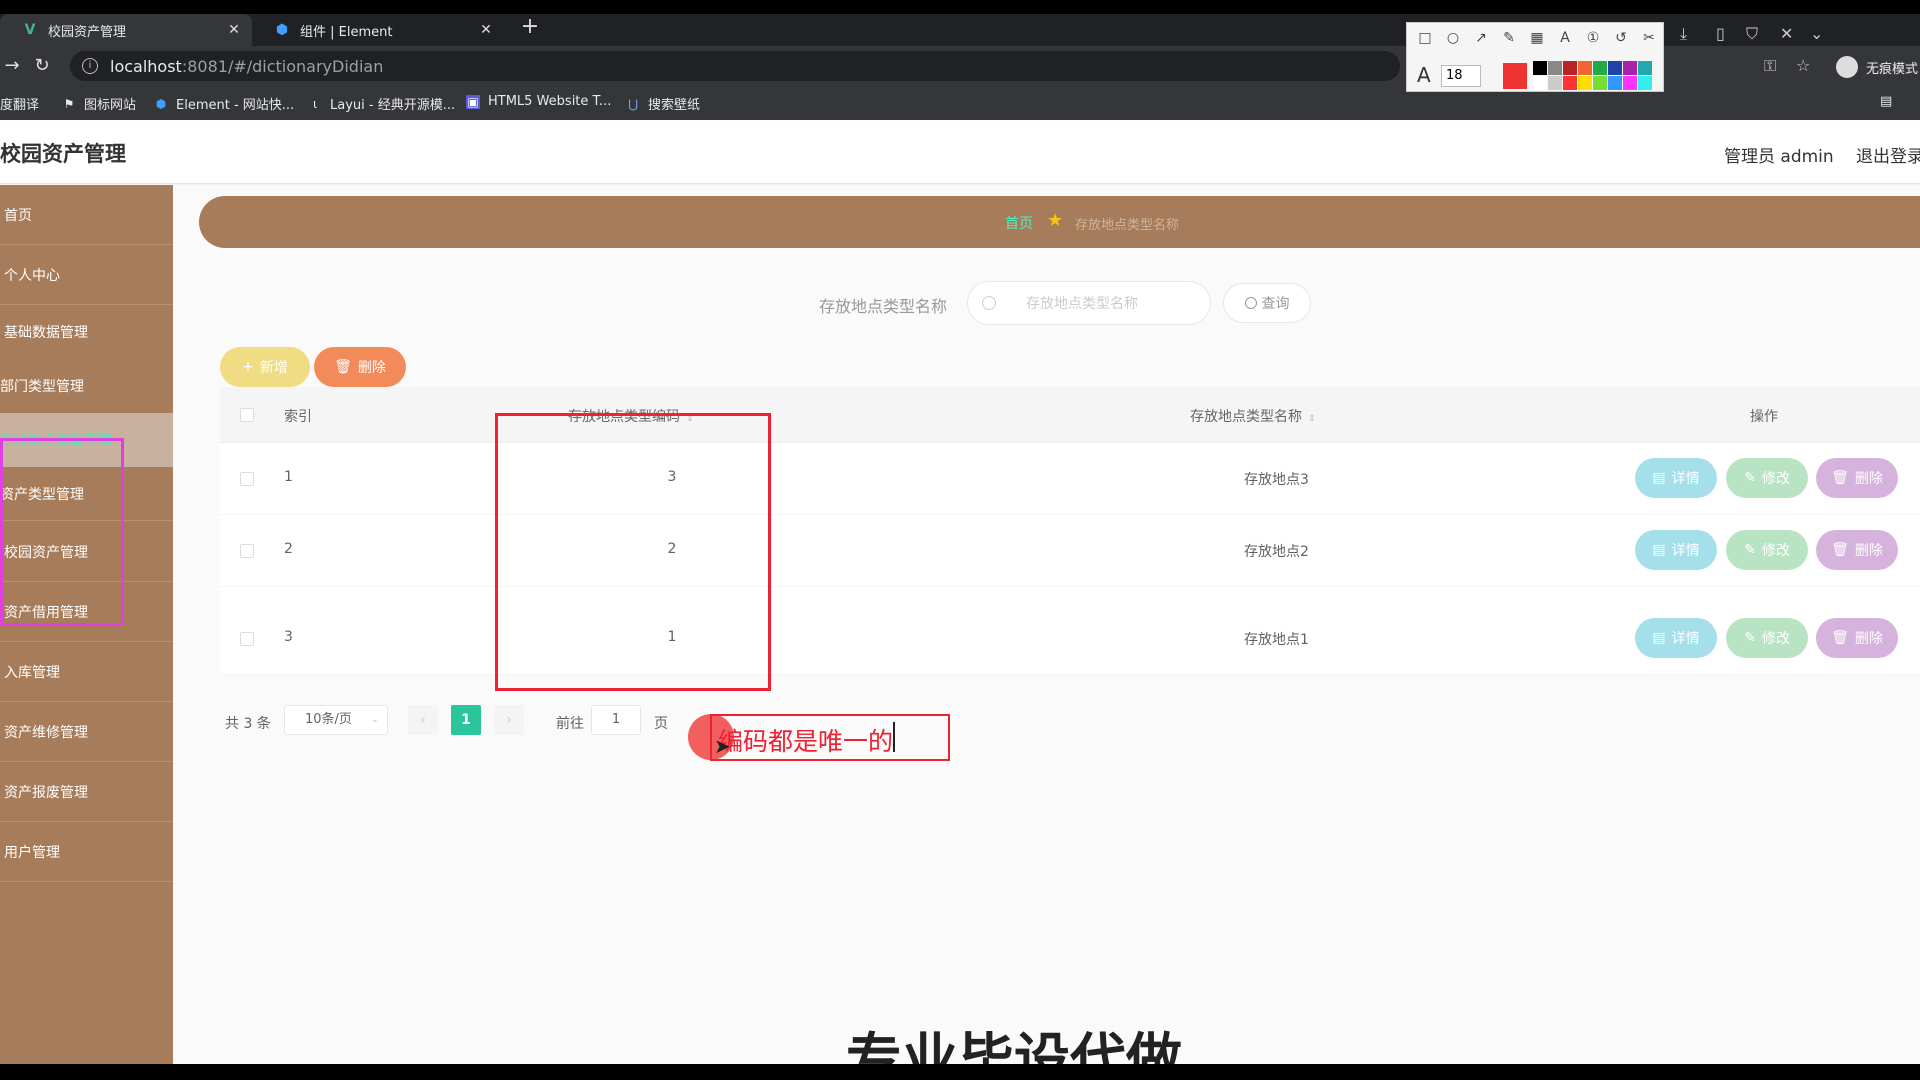 The height and width of the screenshot is (1080, 1920). Describe the element at coordinates (1597, 76) in the screenshot. I see `color-palette` at that location.